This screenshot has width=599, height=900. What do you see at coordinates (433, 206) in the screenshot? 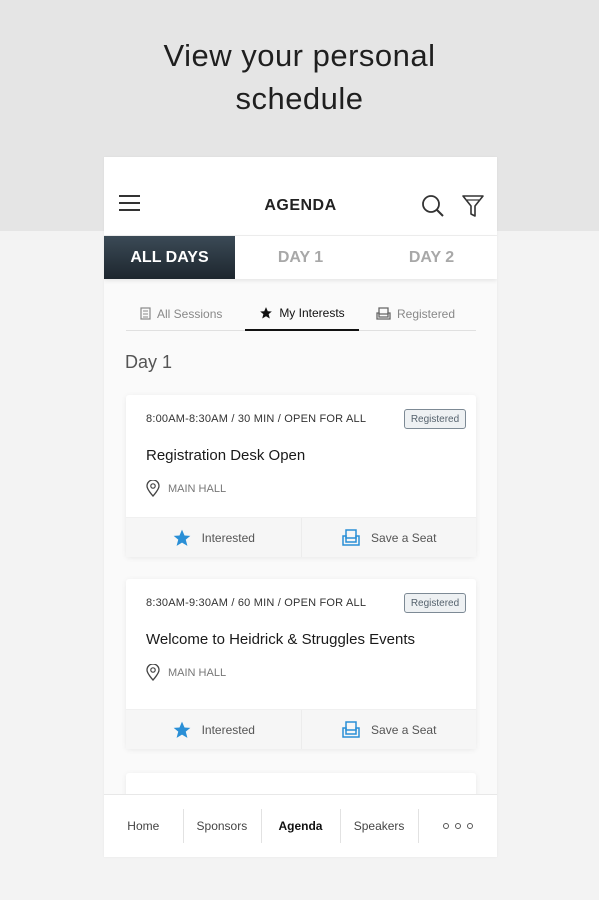
I see `search-icon` at bounding box center [433, 206].